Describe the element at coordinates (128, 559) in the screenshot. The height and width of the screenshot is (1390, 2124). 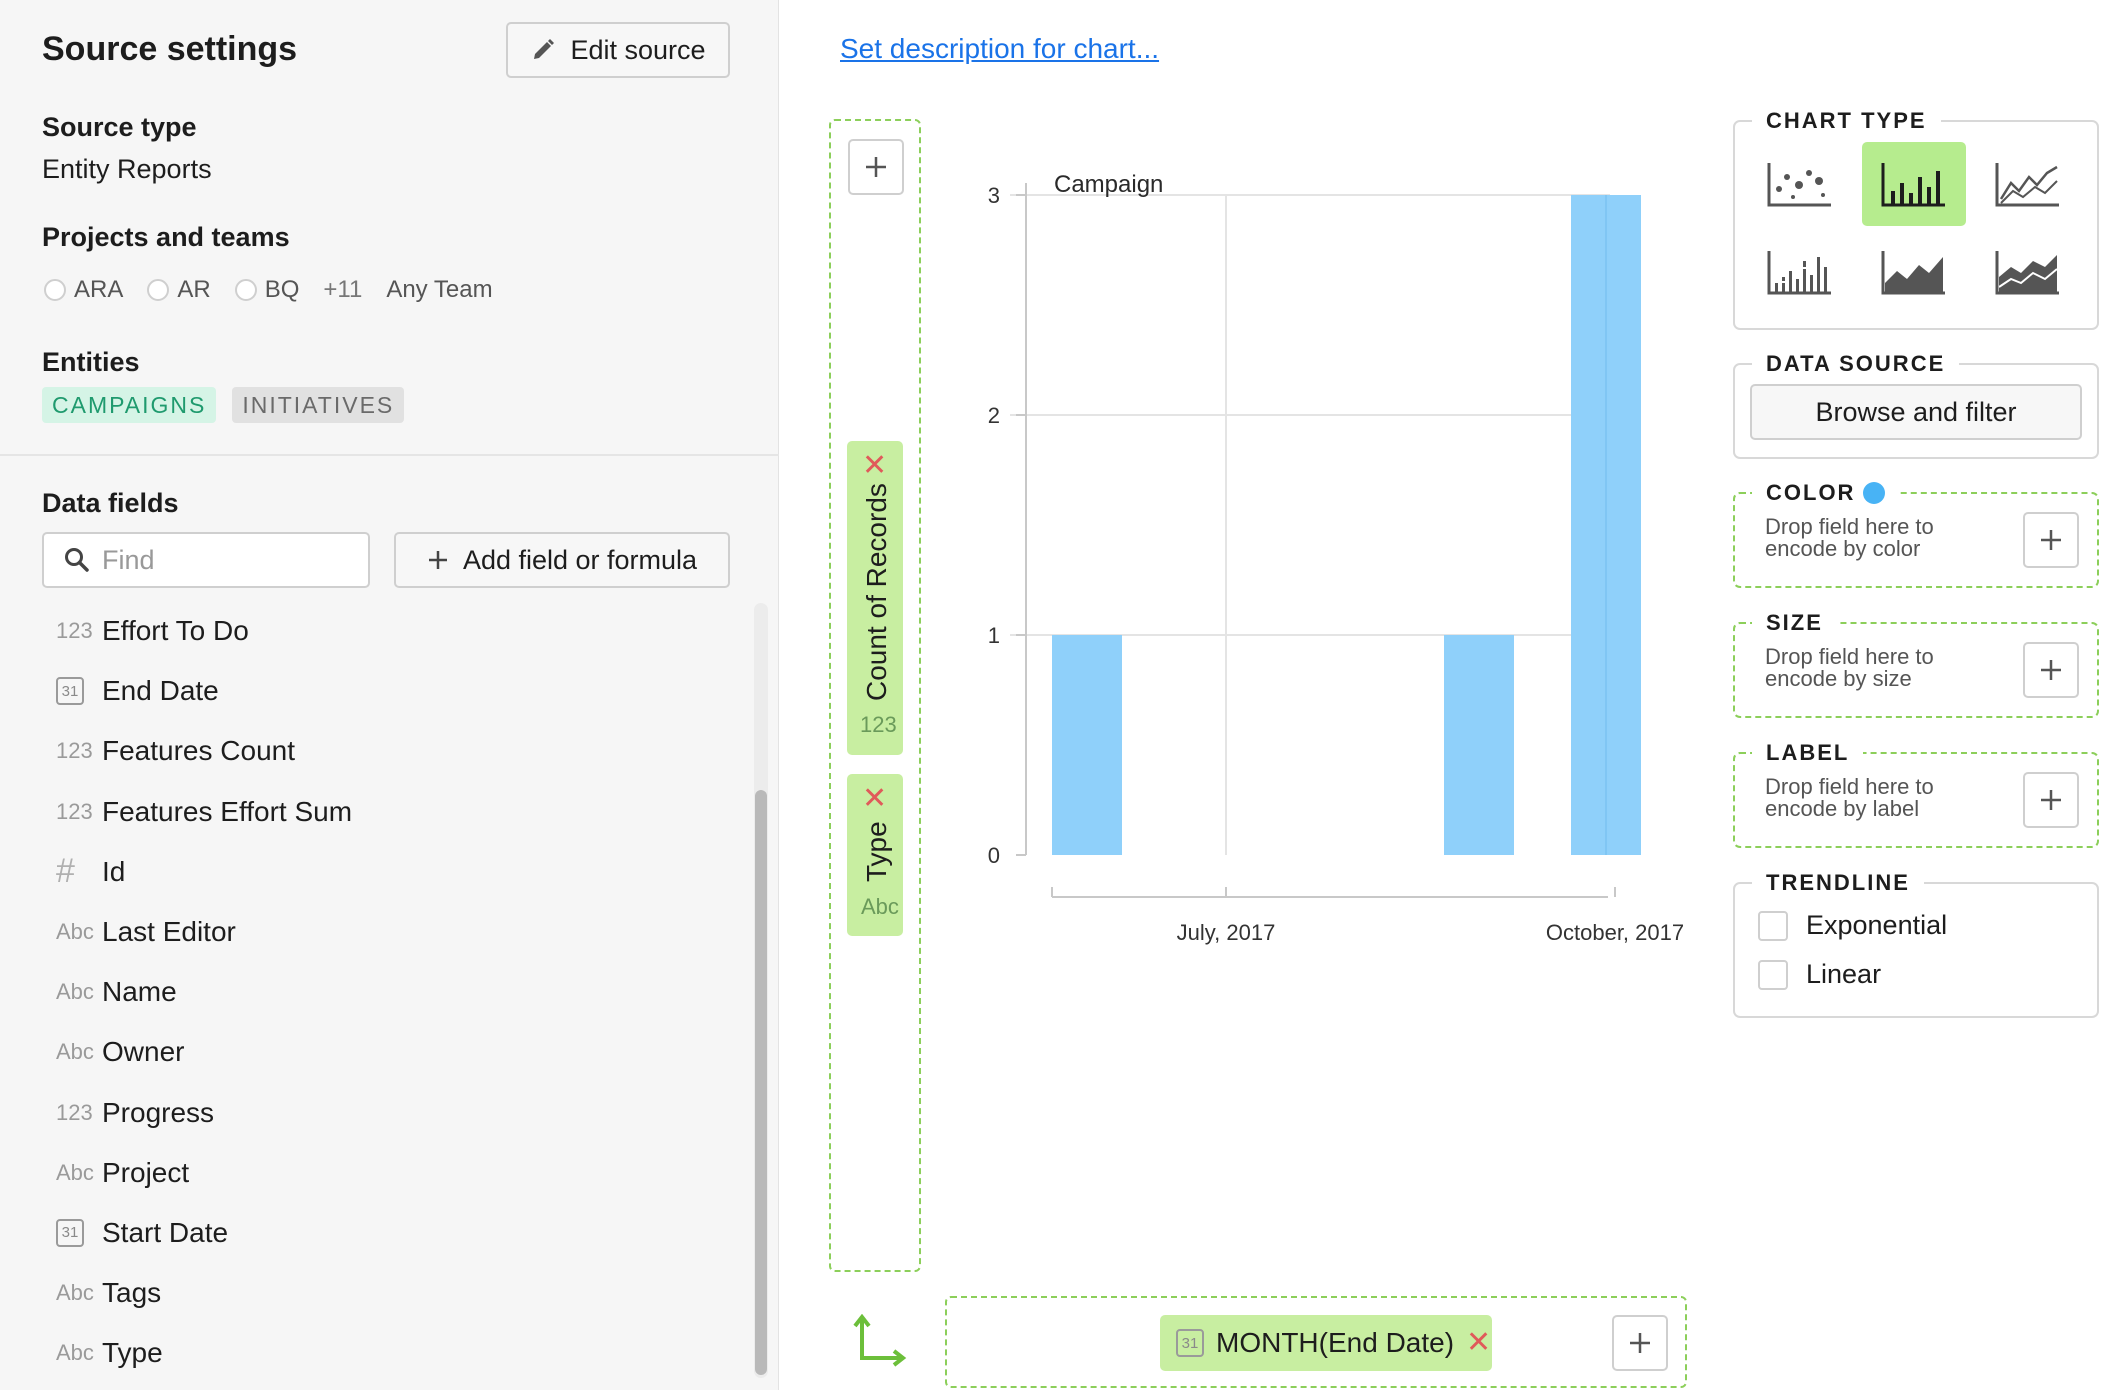
I see `field-search-placeholder: Find` at that location.